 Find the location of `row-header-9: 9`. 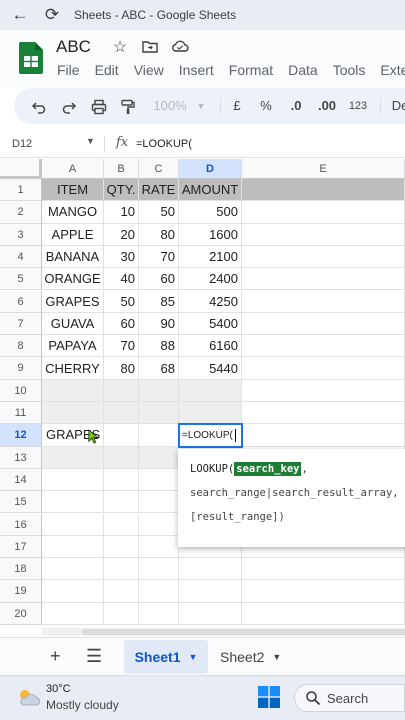

row-header-9: 9 is located at coordinates (21, 368).